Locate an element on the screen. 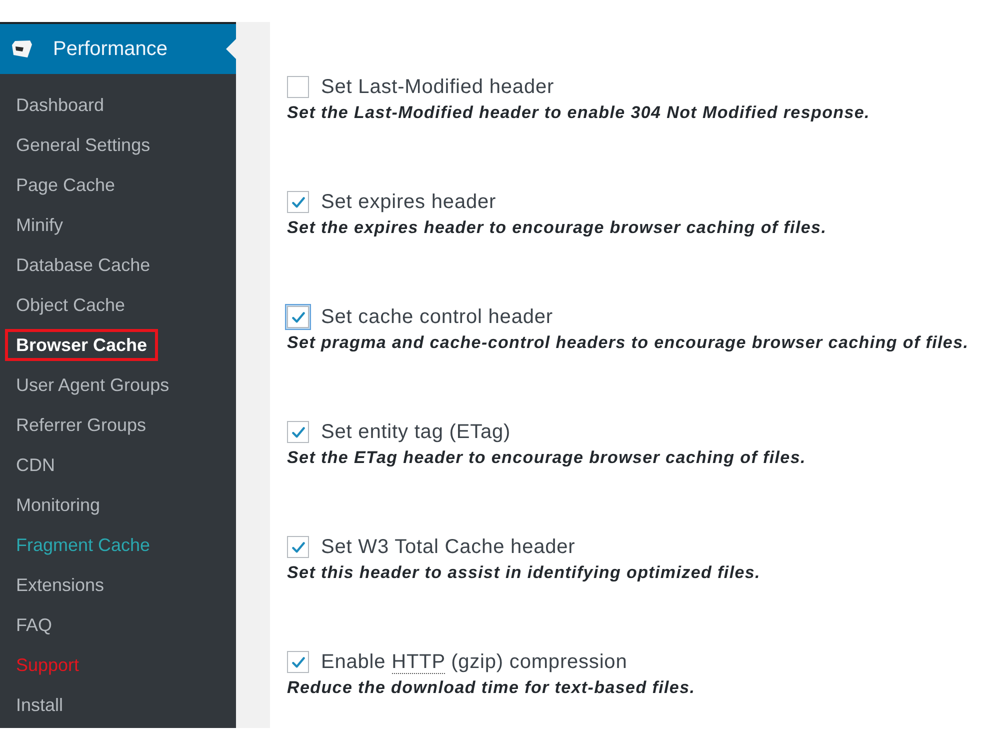 This screenshot has width=1000, height=750. sidebar-header: Performance is located at coordinates (118, 48).